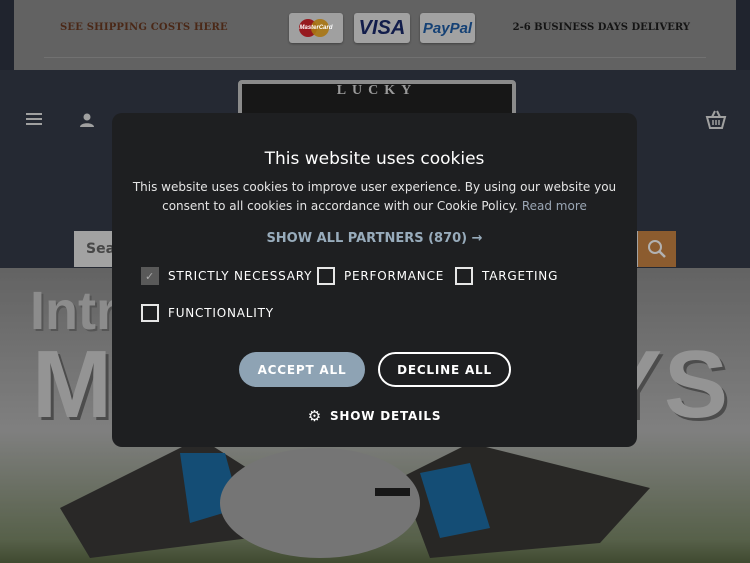  What do you see at coordinates (374, 159) in the screenshot?
I see `cookie-title: This website uses cookies` at bounding box center [374, 159].